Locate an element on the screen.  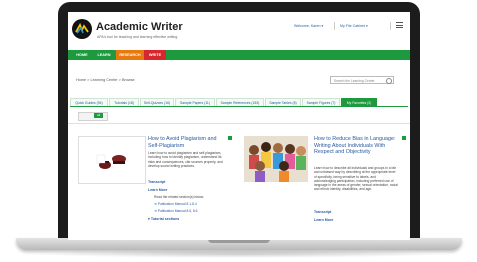
tab-my-favorites: My Favorites (2) is located at coordinates (359, 102).